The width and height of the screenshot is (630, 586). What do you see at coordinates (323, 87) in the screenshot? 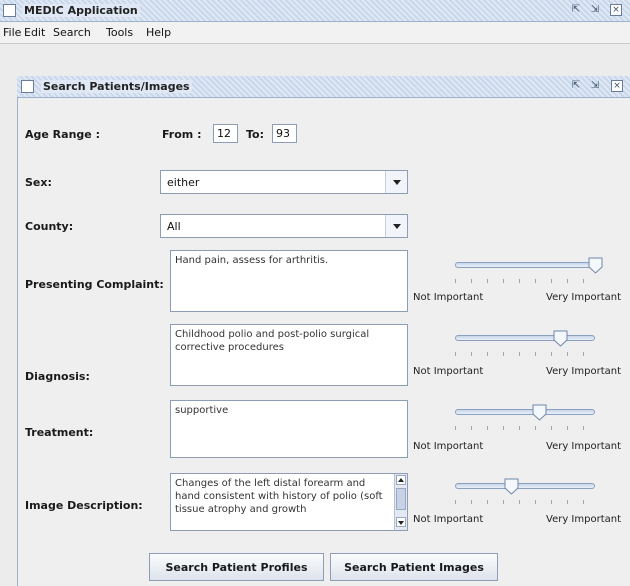
I see `search-window-title-bar: Search Patients/Images ⇱ ⇲ ×` at bounding box center [323, 87].